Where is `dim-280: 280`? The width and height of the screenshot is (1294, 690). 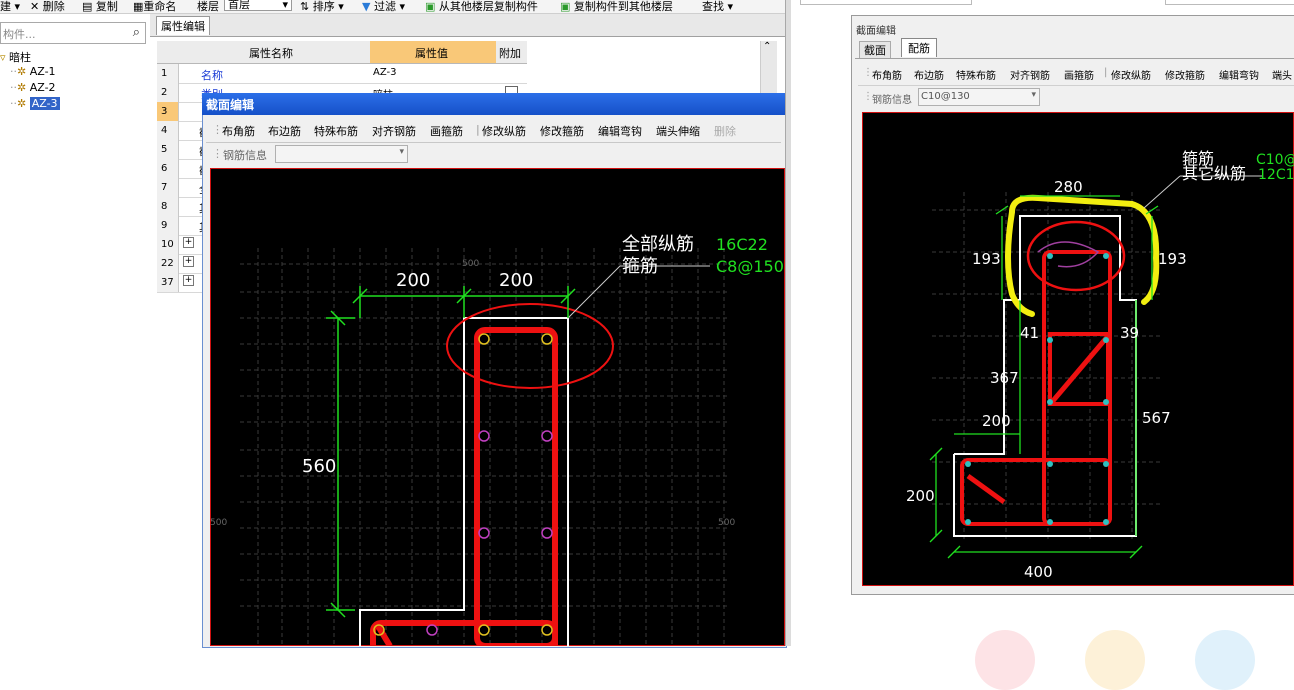
dim-280: 280 is located at coordinates (1068, 187).